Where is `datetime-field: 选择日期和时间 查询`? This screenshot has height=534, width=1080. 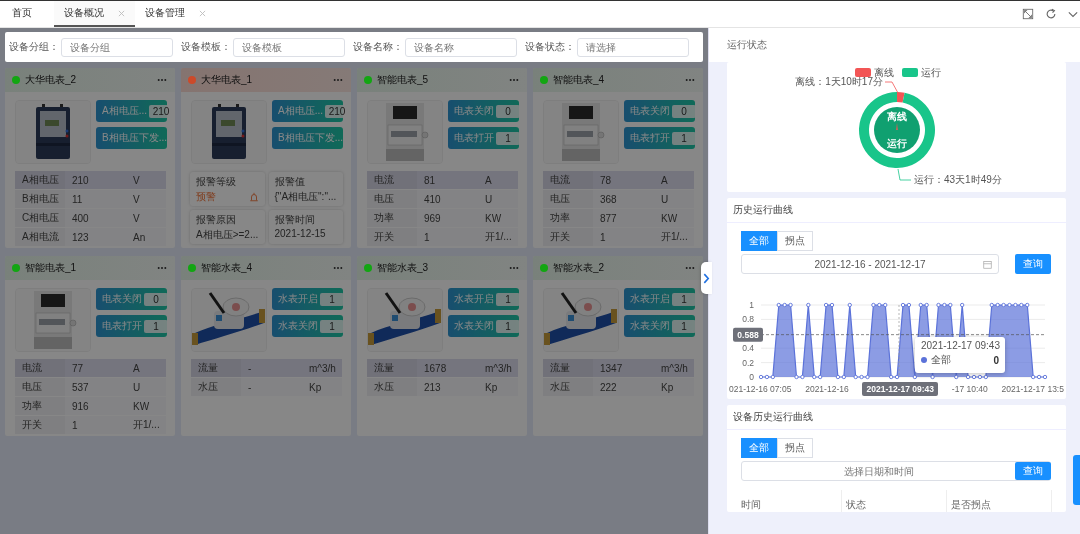
datetime-field: 选择日期和时间 查询 is located at coordinates (896, 471).